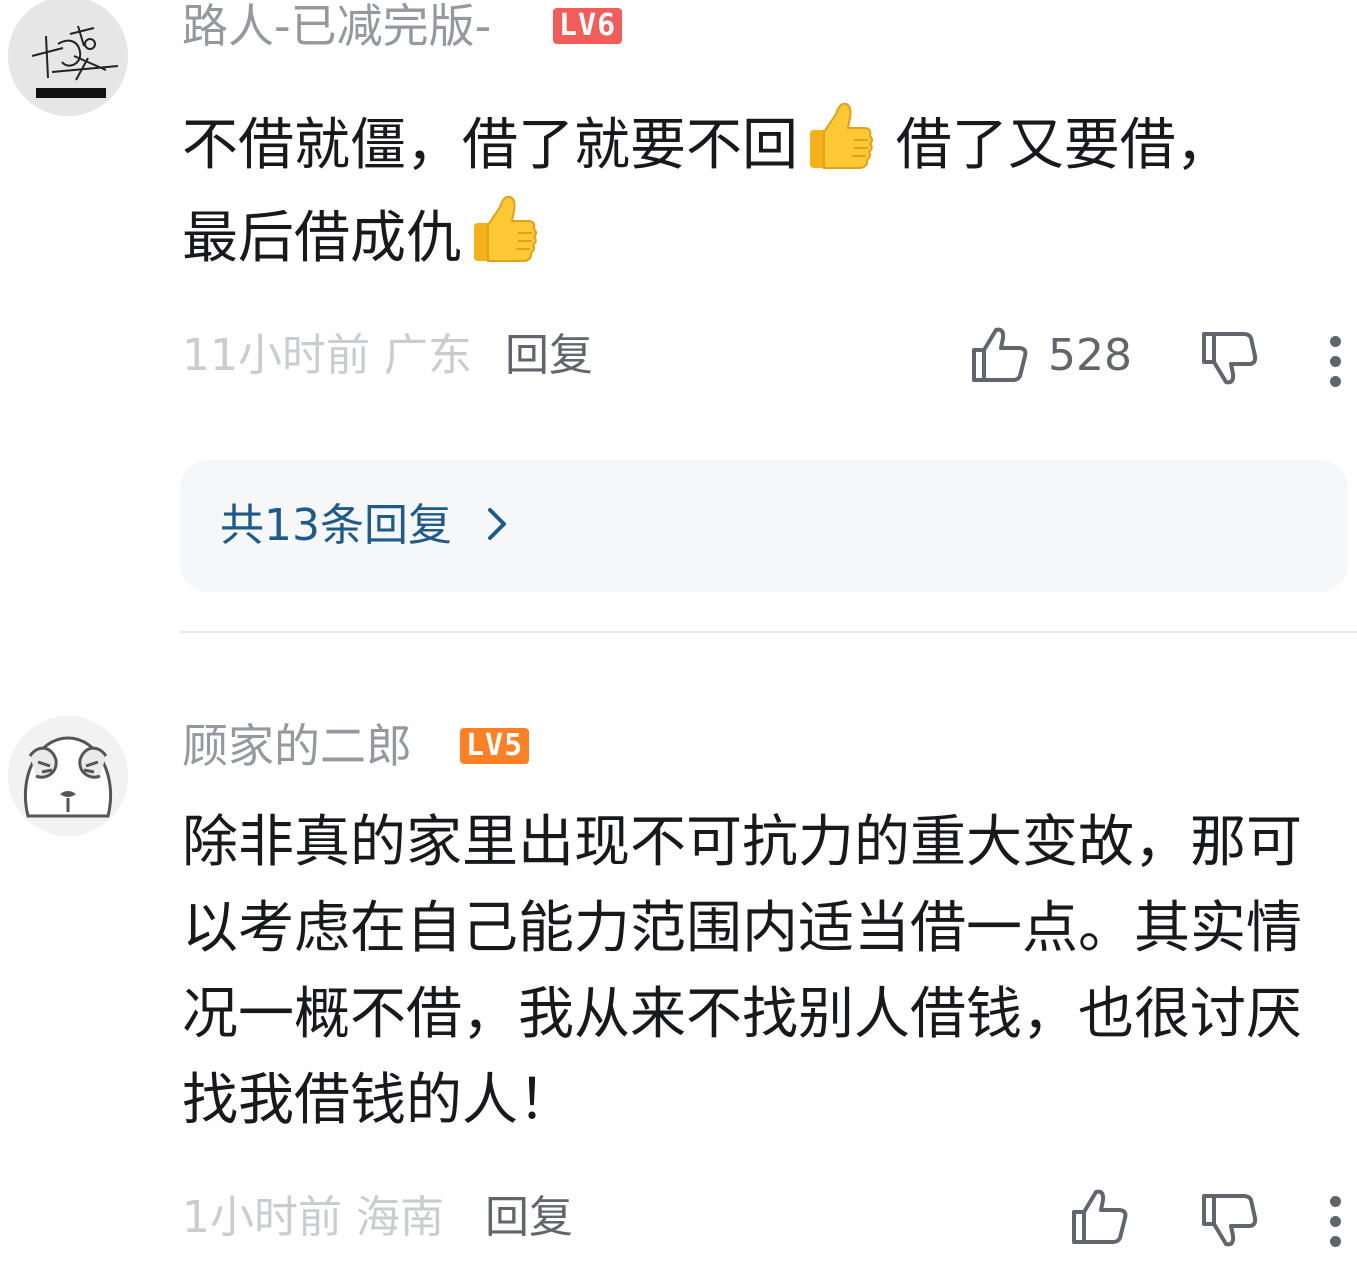  I want to click on replies-box: 共13条回复, so click(764, 526).